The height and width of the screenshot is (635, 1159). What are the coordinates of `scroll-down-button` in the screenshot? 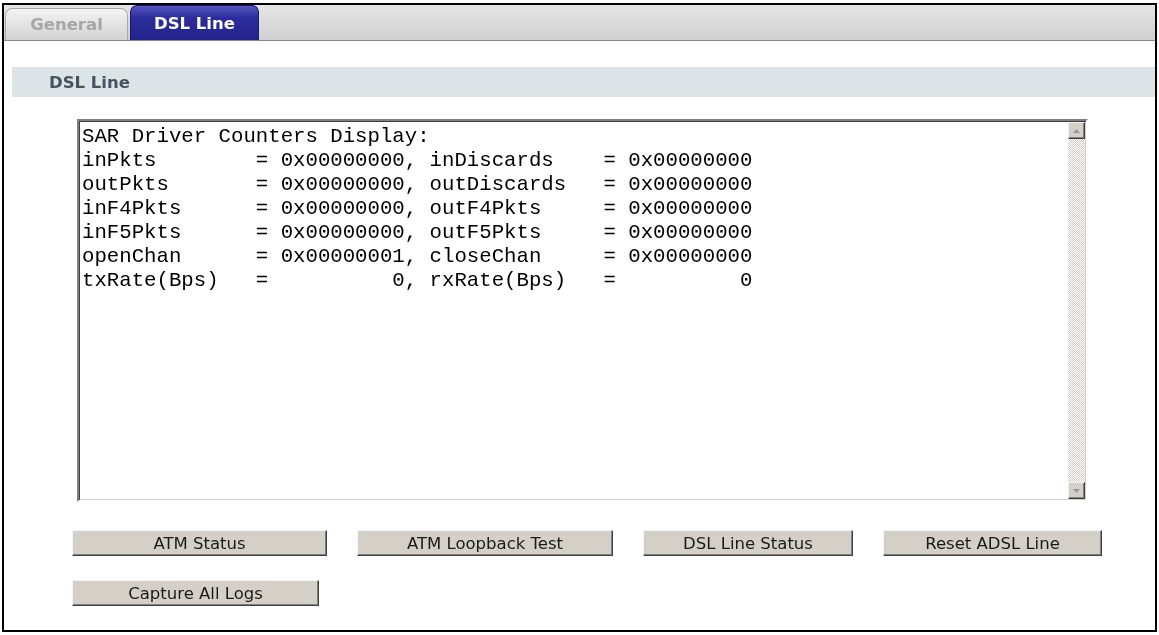 It's located at (1076, 490).